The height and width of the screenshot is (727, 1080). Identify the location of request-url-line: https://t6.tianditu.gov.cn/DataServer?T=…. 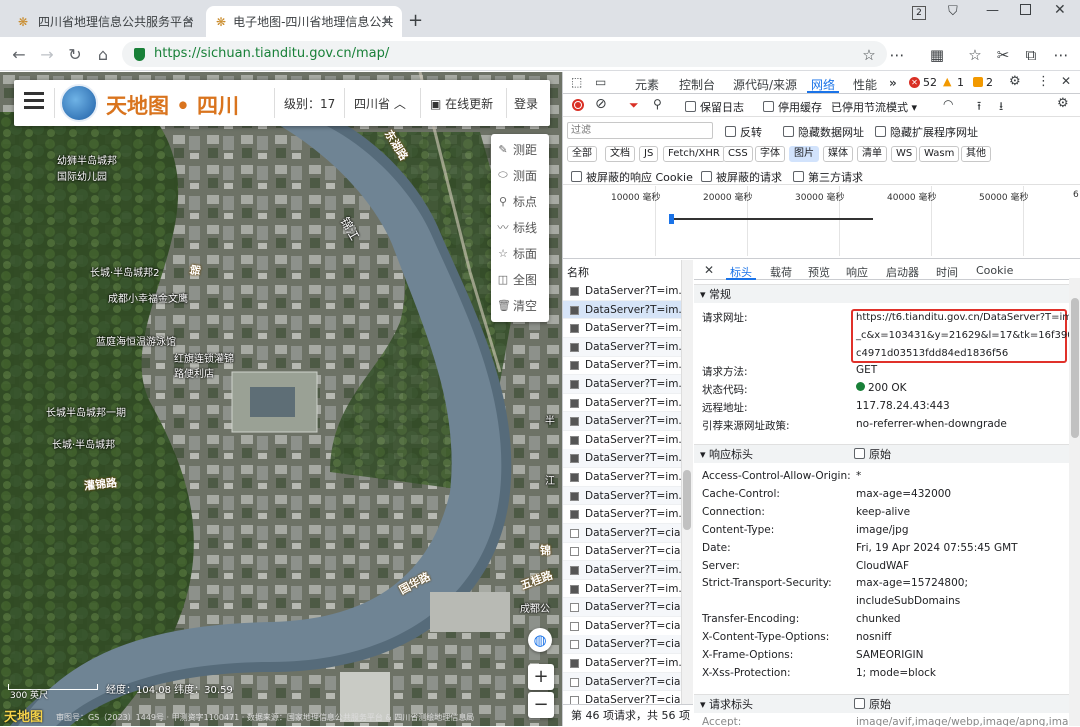
(962, 317).